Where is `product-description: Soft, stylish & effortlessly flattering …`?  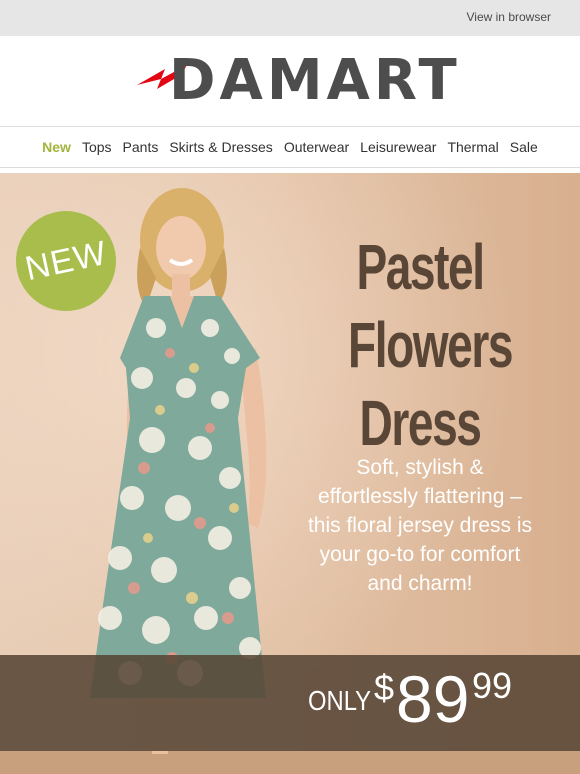 product-description: Soft, stylish & effortlessly flattering … is located at coordinates (420, 525).